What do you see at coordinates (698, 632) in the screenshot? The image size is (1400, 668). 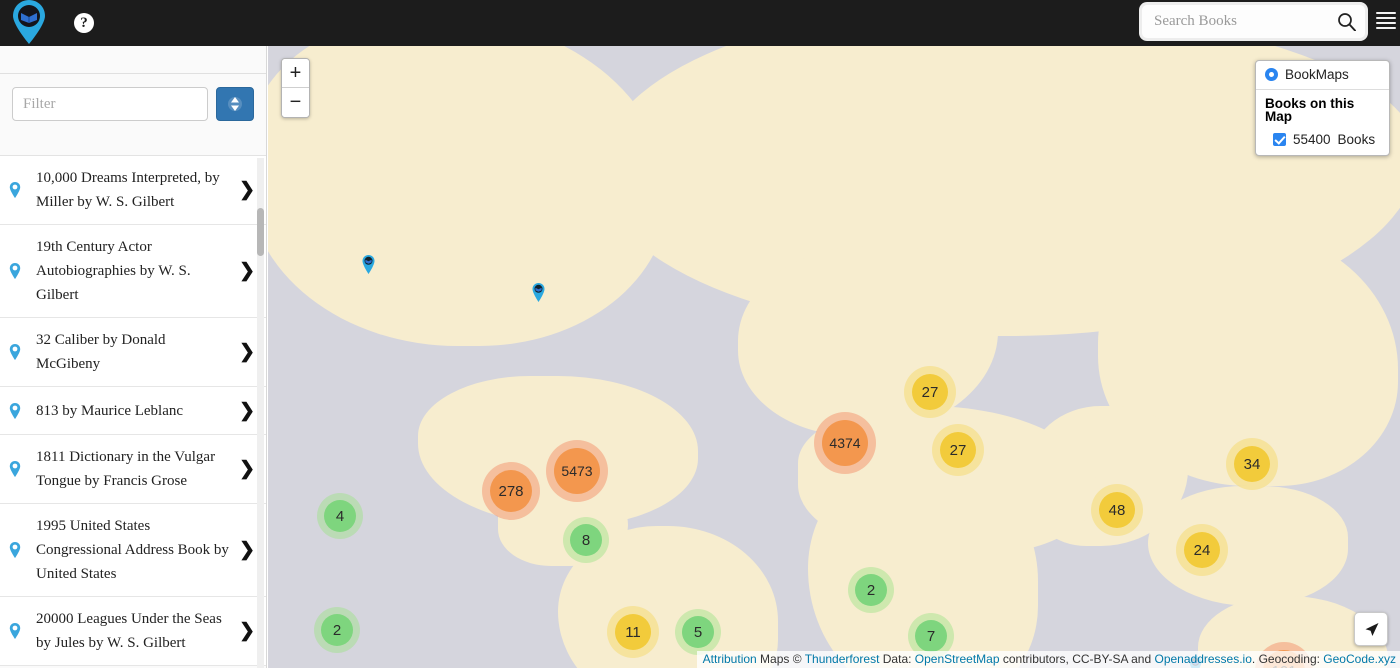 I see `cluster-marker: 5` at bounding box center [698, 632].